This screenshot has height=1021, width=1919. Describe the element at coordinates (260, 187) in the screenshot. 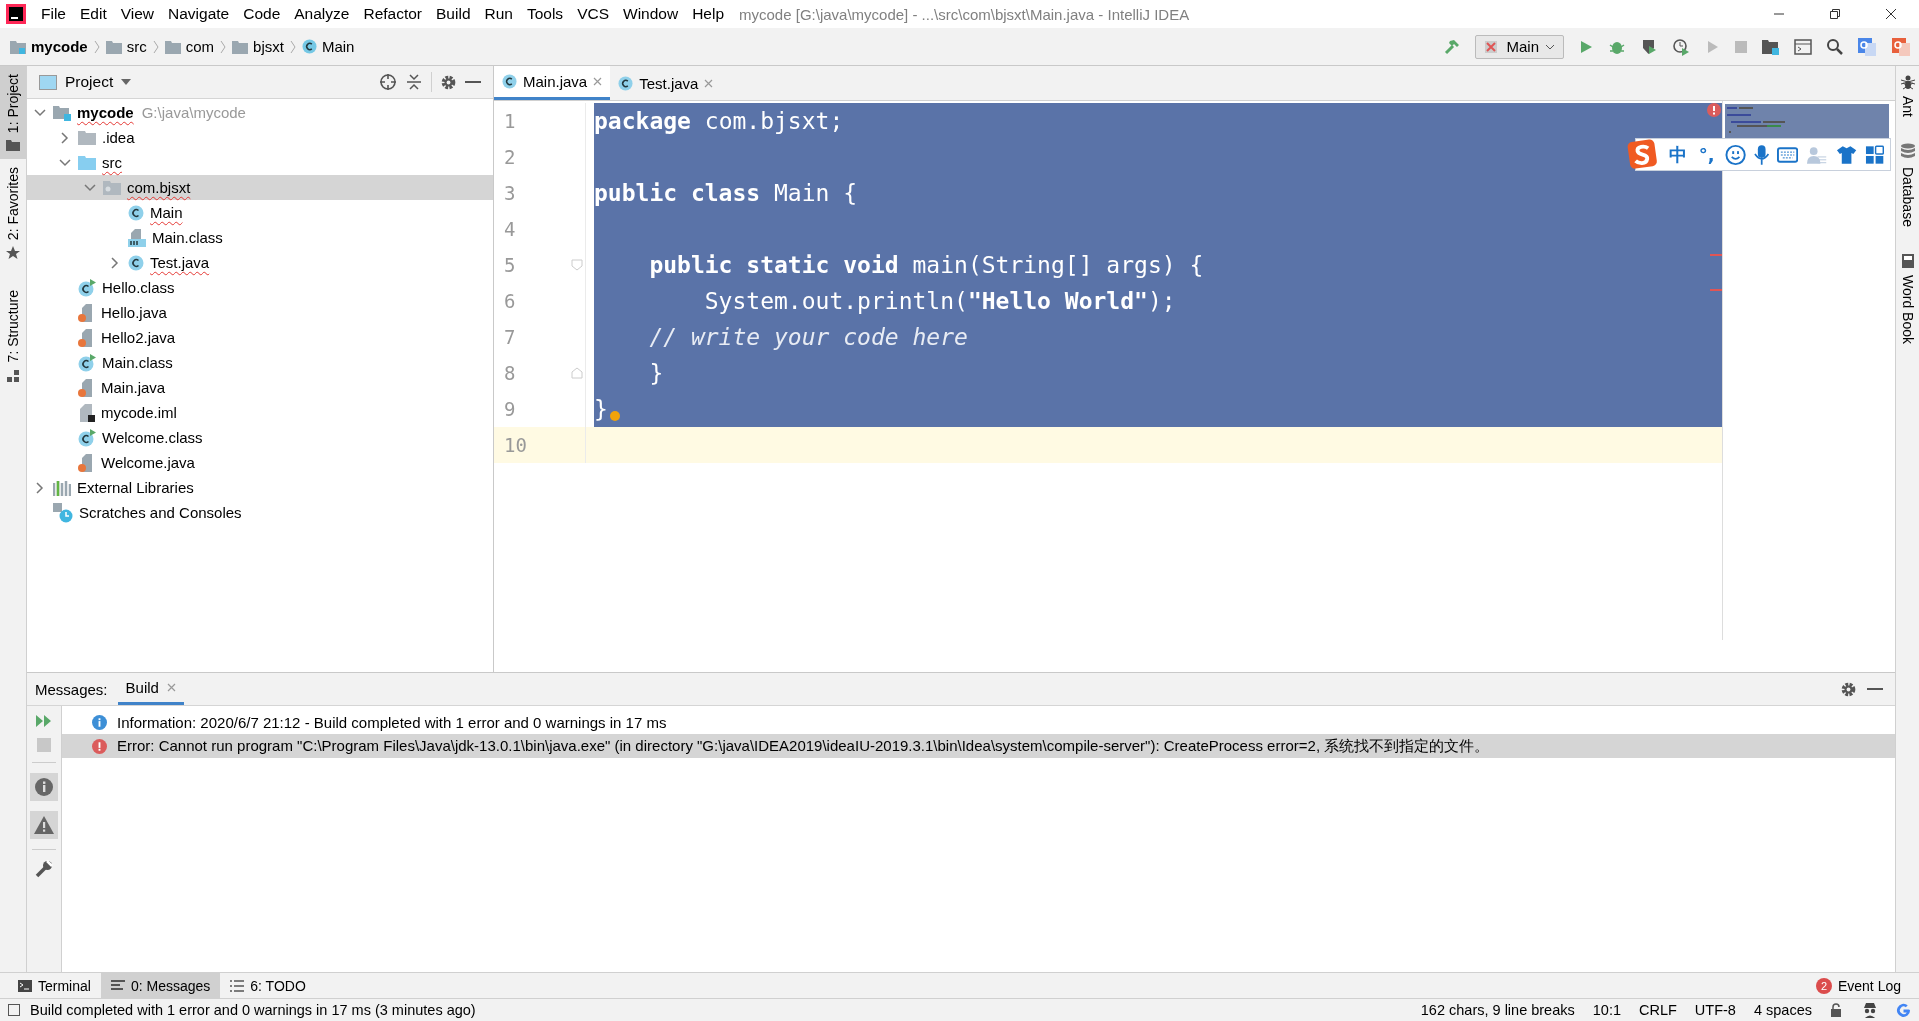

I see `tree-item: com.bjsxt` at that location.